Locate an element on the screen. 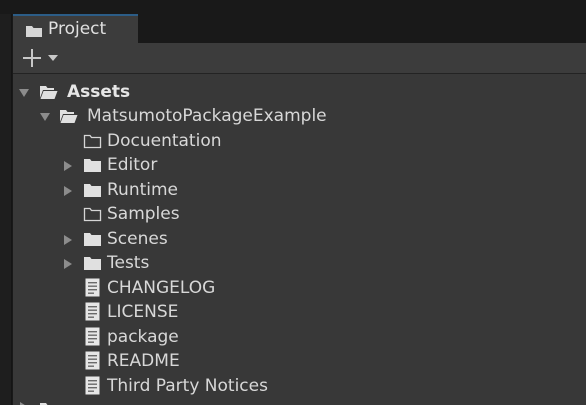 The height and width of the screenshot is (405, 586). tree-row-license: LICENSE is located at coordinates (299, 313).